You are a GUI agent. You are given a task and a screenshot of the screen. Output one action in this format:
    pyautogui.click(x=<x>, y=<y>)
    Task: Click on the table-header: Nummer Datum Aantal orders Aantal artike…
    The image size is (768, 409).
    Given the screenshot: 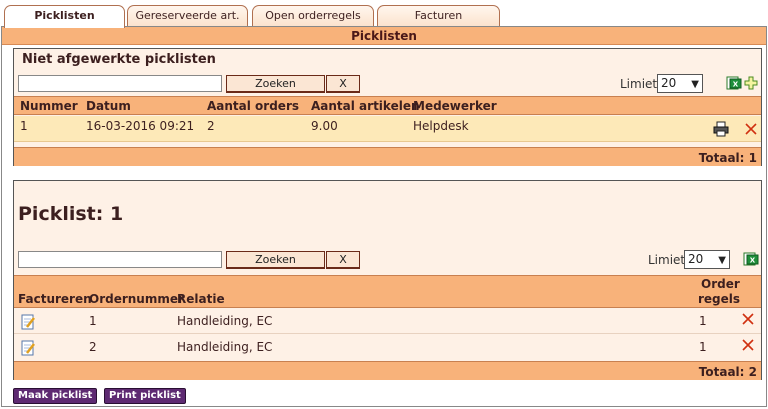 What is the action you would take?
    pyautogui.click(x=387, y=105)
    